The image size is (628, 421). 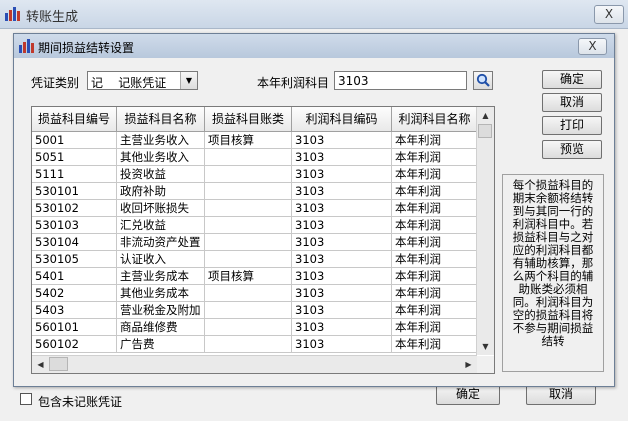 I want to click on horizontal-scroll-thumb, so click(x=58, y=364).